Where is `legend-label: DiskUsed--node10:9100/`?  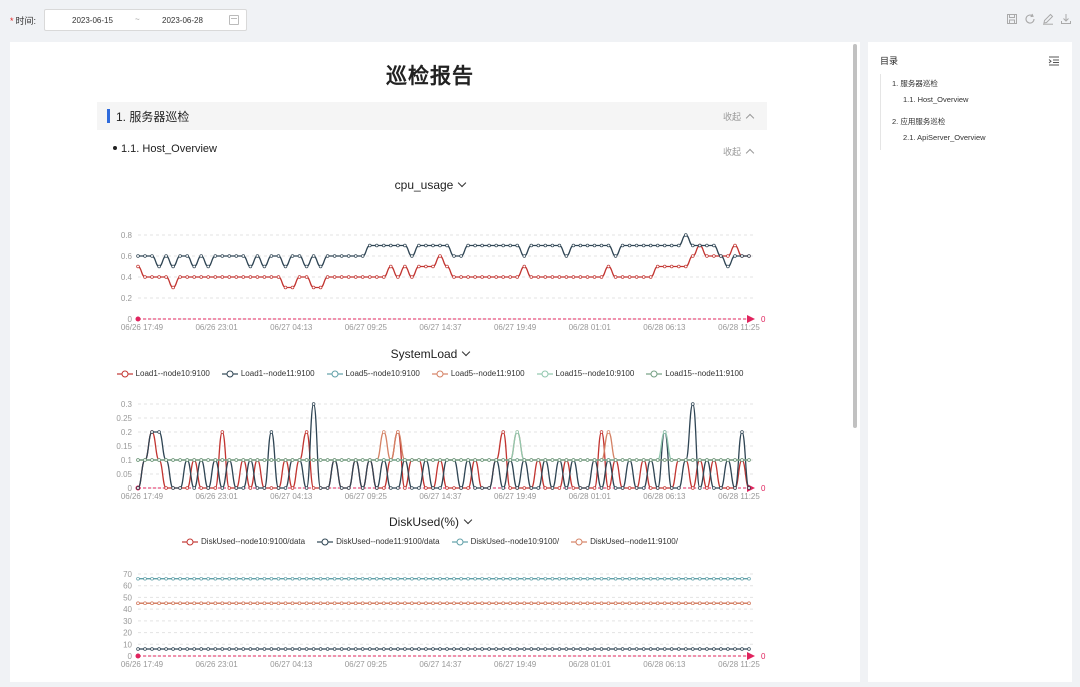 legend-label: DiskUsed--node10:9100/ is located at coordinates (515, 541).